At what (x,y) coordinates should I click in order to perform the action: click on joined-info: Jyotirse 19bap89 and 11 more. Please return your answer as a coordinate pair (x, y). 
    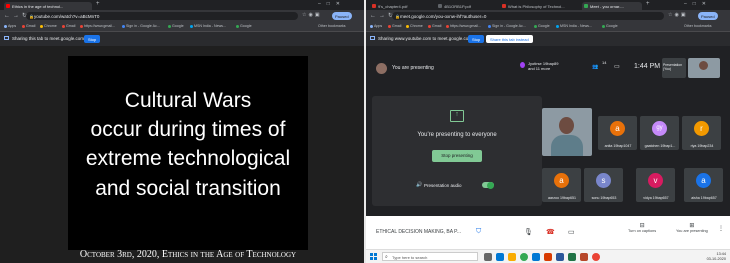
    Looking at the image, I should click on (543, 66).